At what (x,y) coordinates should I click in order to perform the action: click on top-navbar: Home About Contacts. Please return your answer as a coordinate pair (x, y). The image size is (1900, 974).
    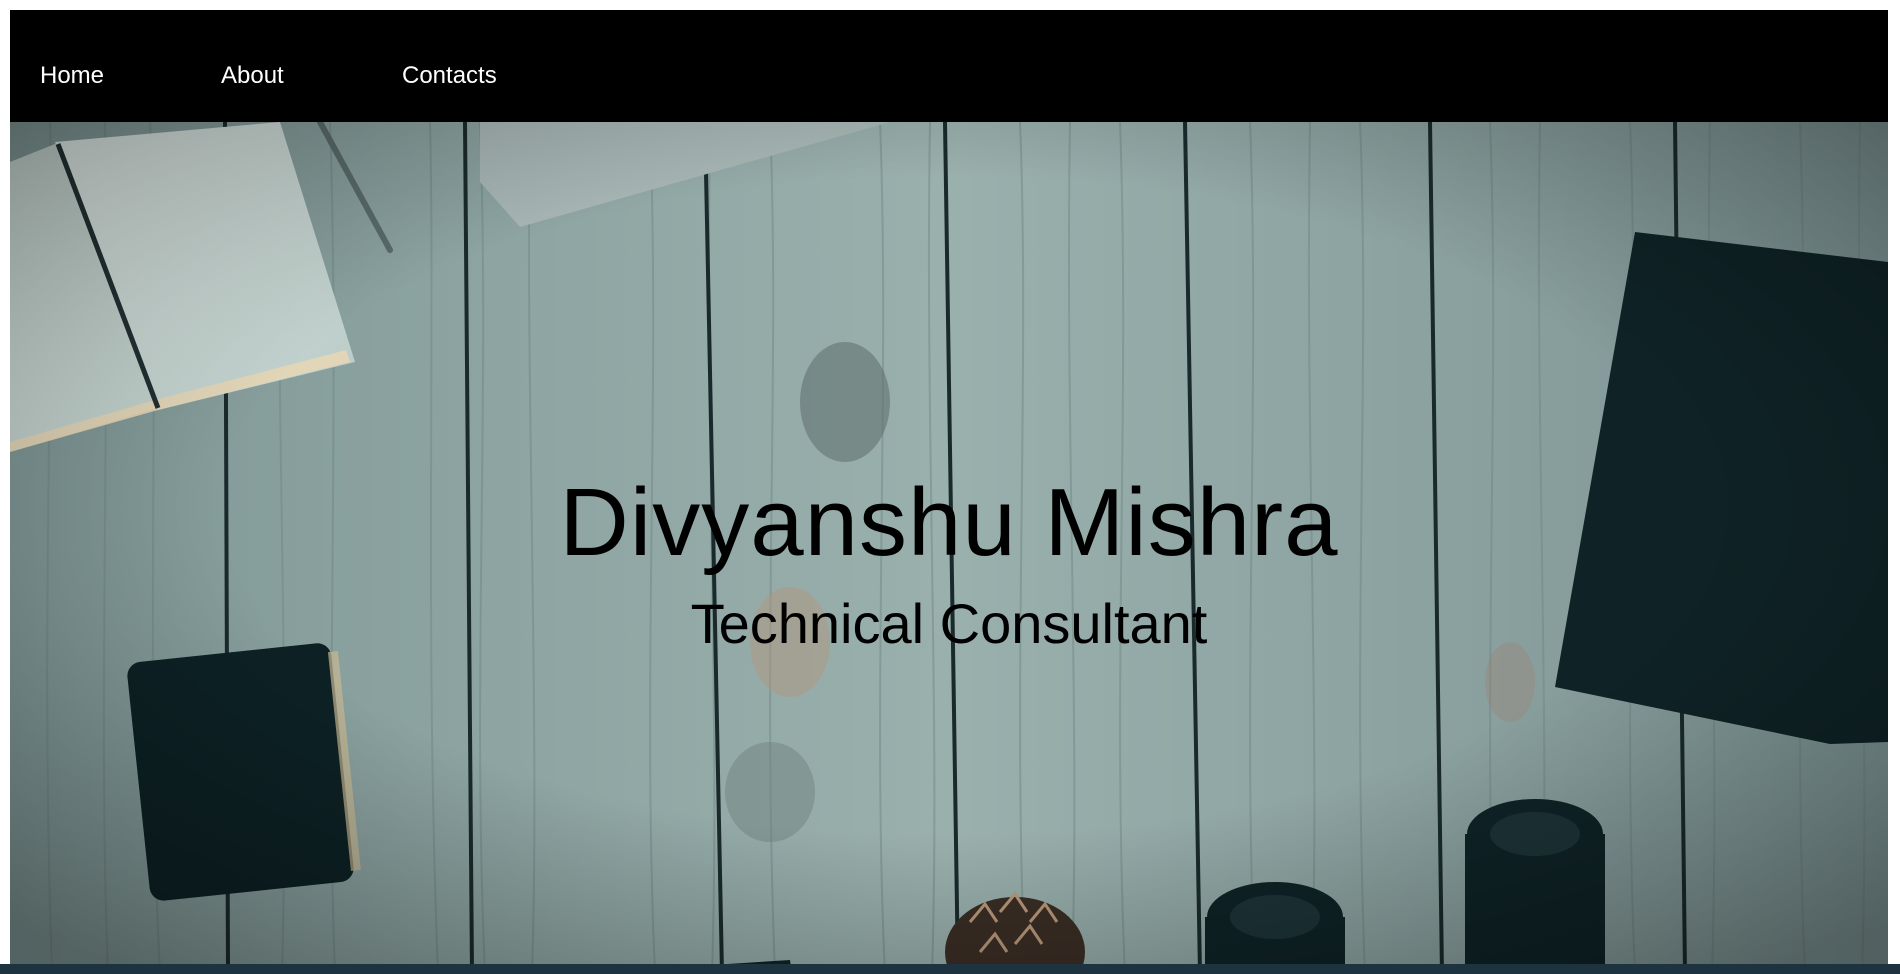
    Looking at the image, I should click on (949, 66).